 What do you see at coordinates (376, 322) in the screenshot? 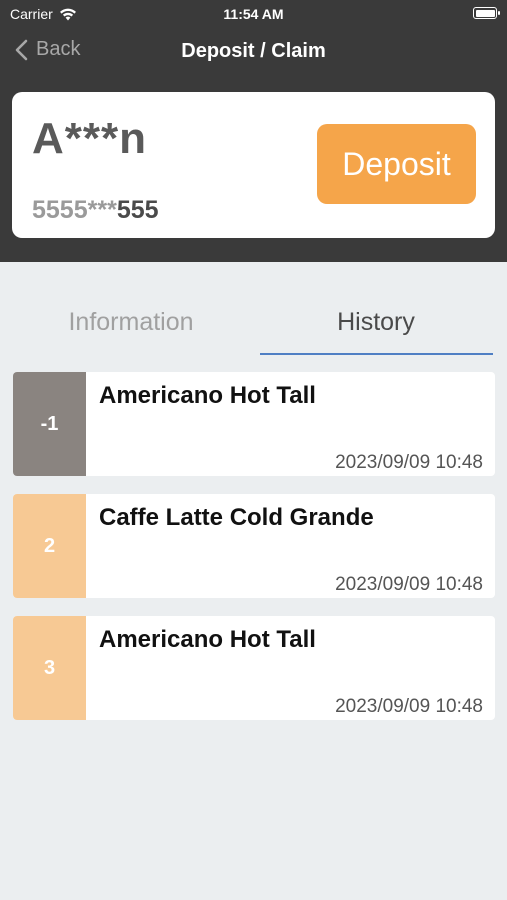
I see `tab-history: History` at bounding box center [376, 322].